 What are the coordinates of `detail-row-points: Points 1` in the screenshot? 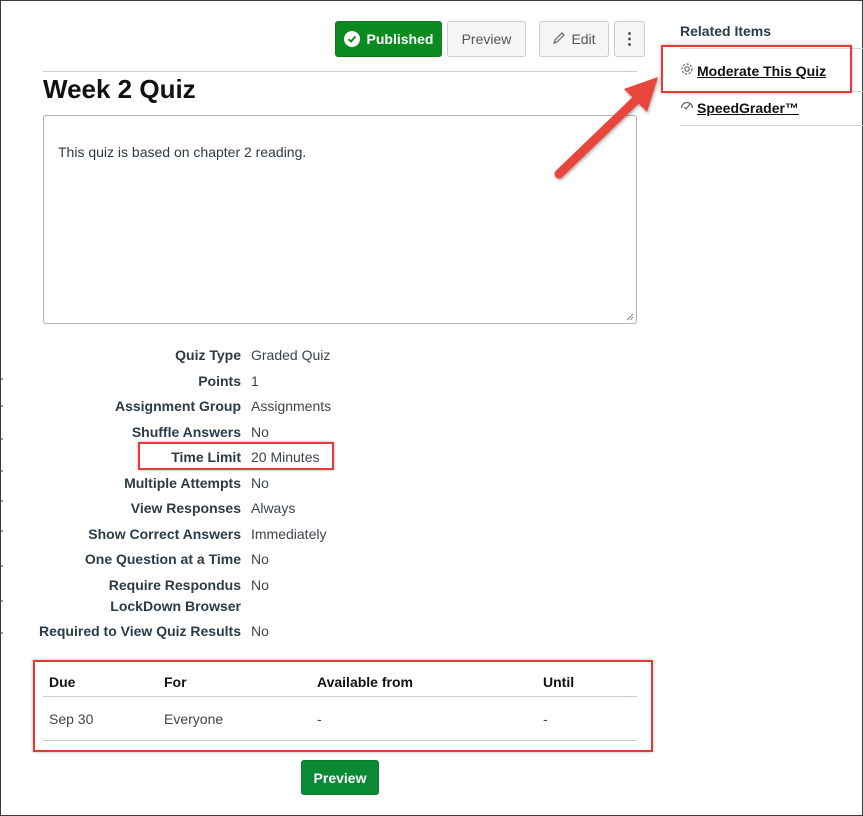 It's located at (321, 383).